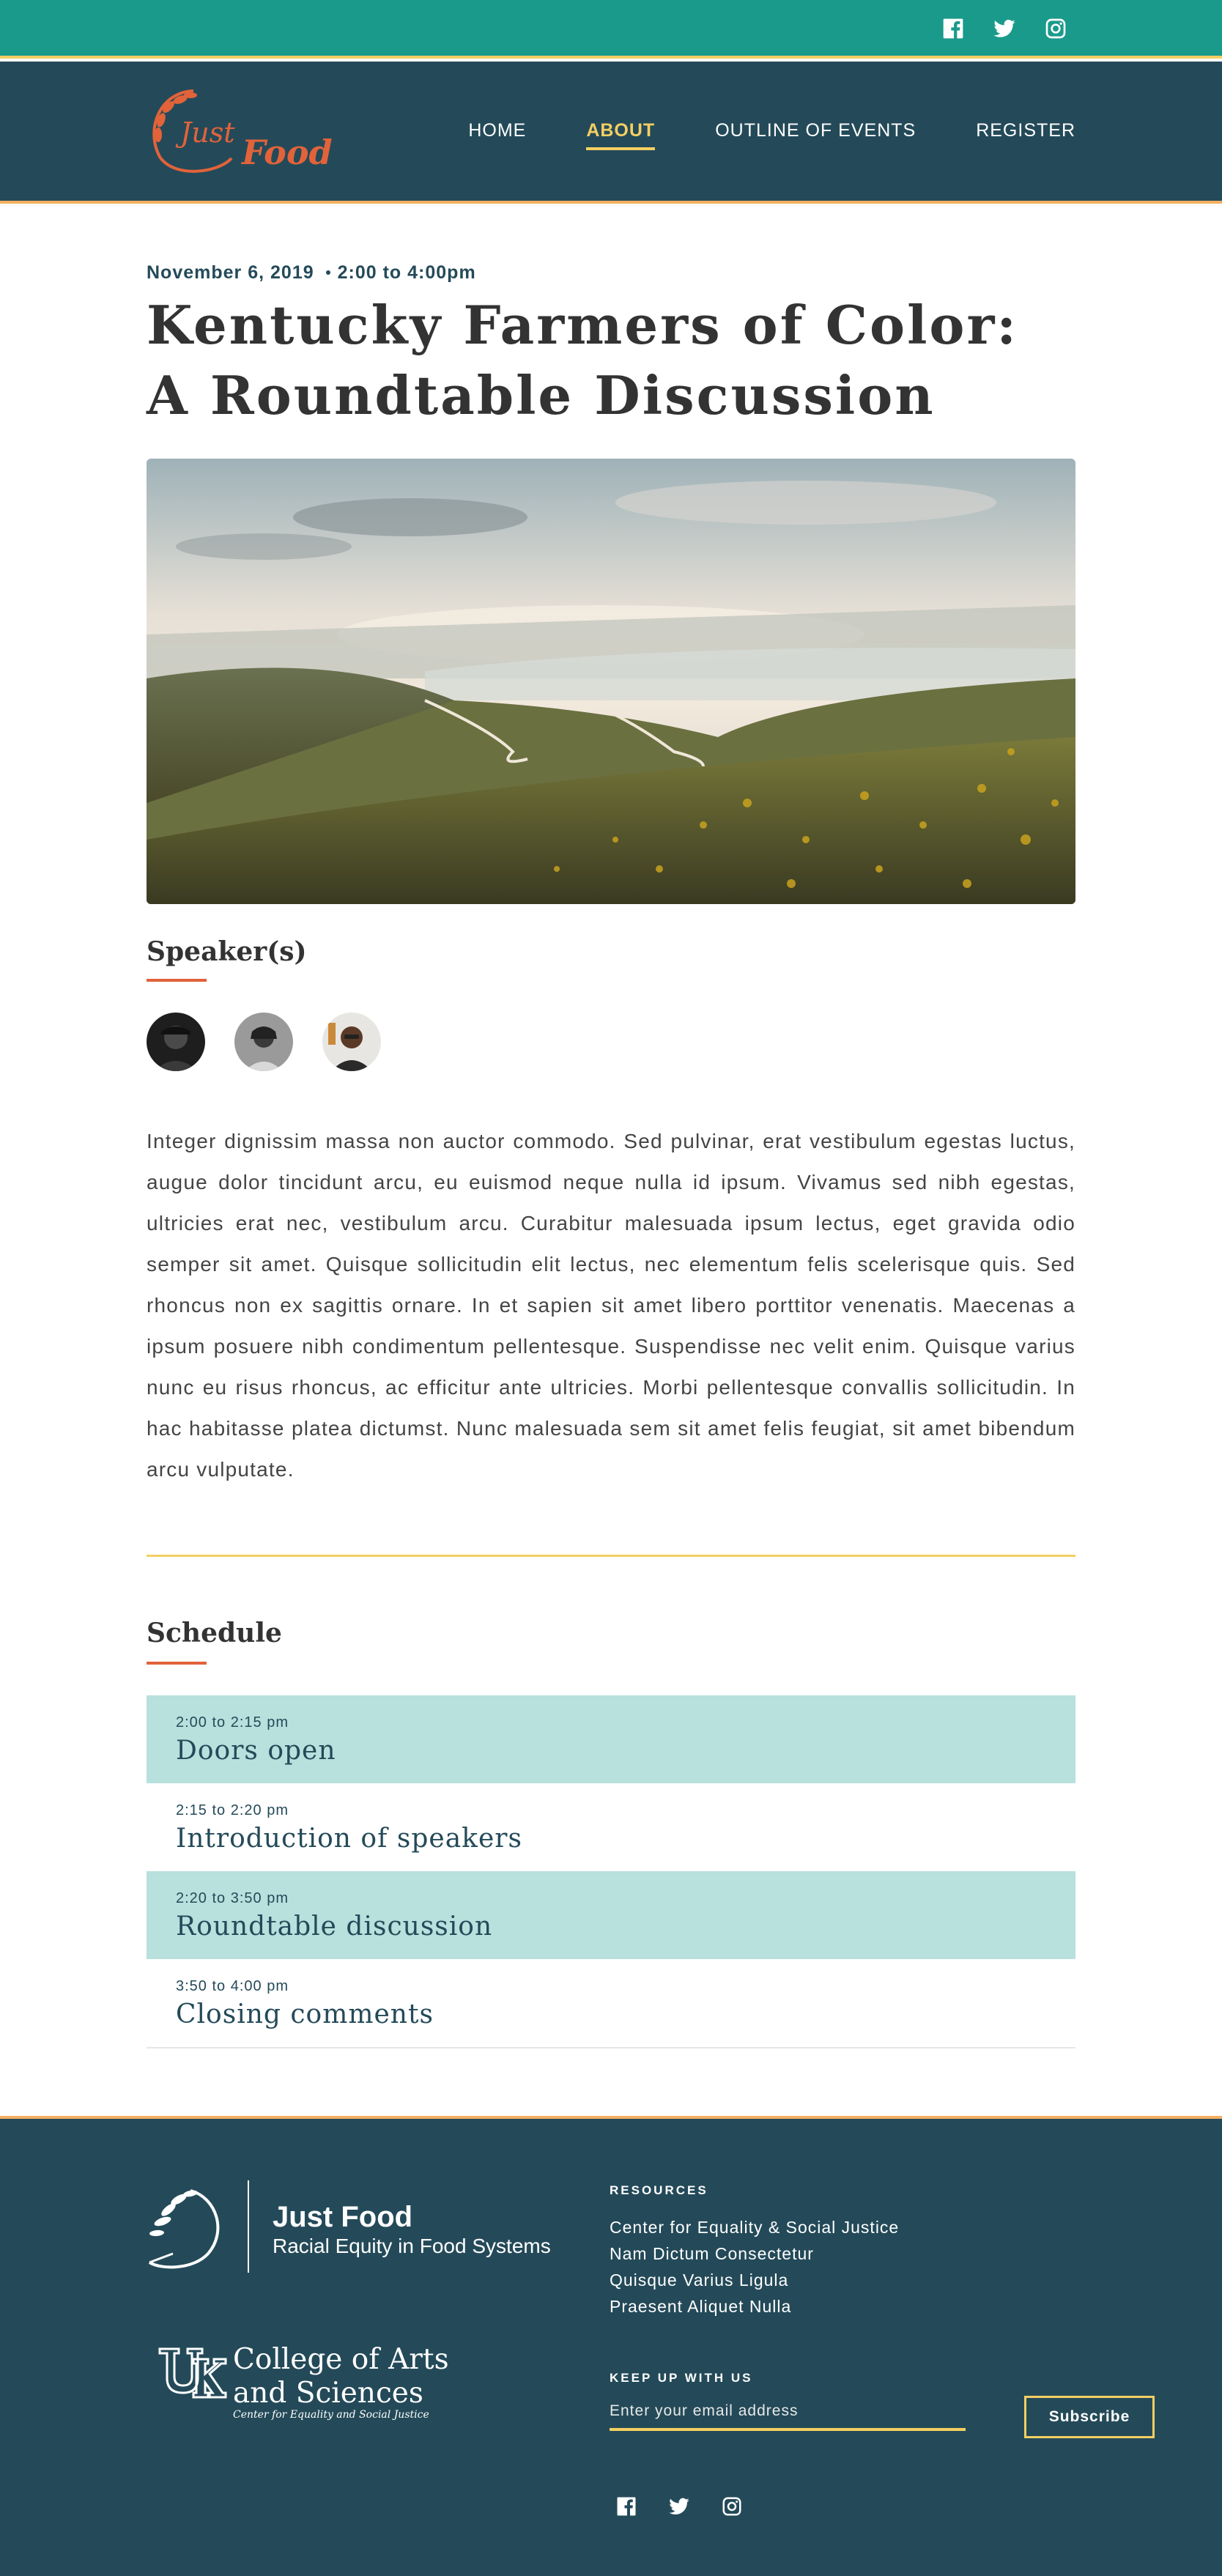 This screenshot has height=2576, width=1222. I want to click on email-input, so click(788, 2416).